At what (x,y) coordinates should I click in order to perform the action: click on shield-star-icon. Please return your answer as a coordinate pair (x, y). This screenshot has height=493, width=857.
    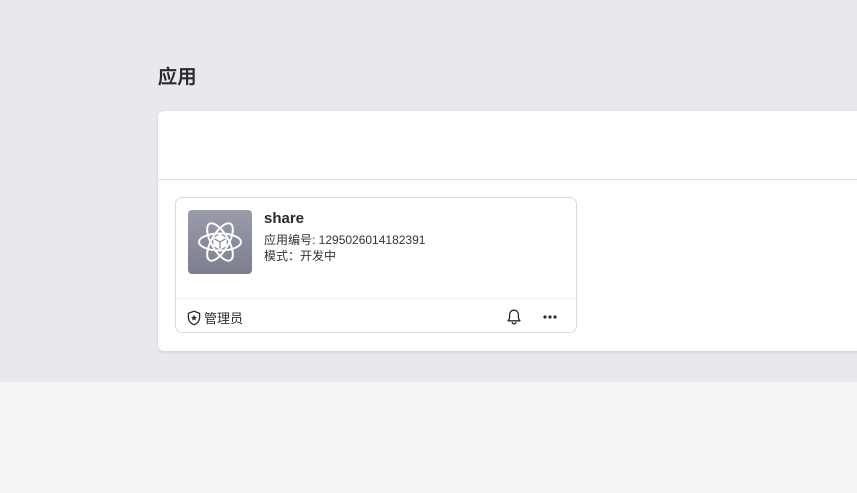
    Looking at the image, I should click on (194, 318).